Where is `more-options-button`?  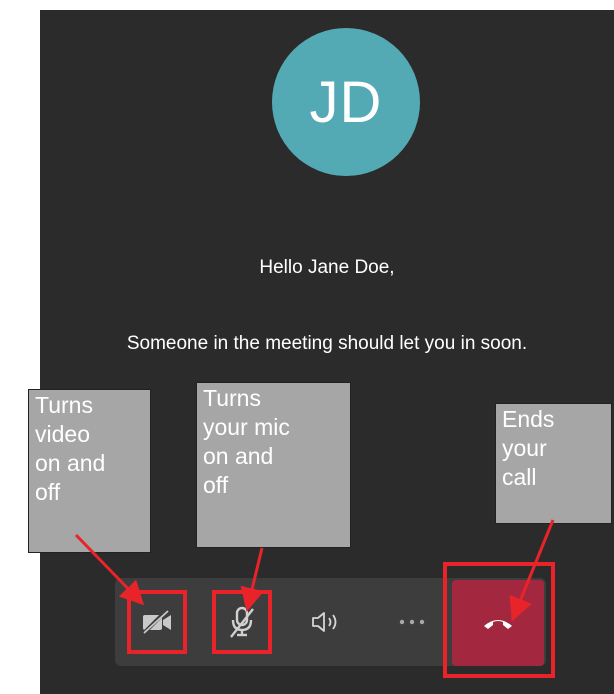 more-options-button is located at coordinates (412, 622).